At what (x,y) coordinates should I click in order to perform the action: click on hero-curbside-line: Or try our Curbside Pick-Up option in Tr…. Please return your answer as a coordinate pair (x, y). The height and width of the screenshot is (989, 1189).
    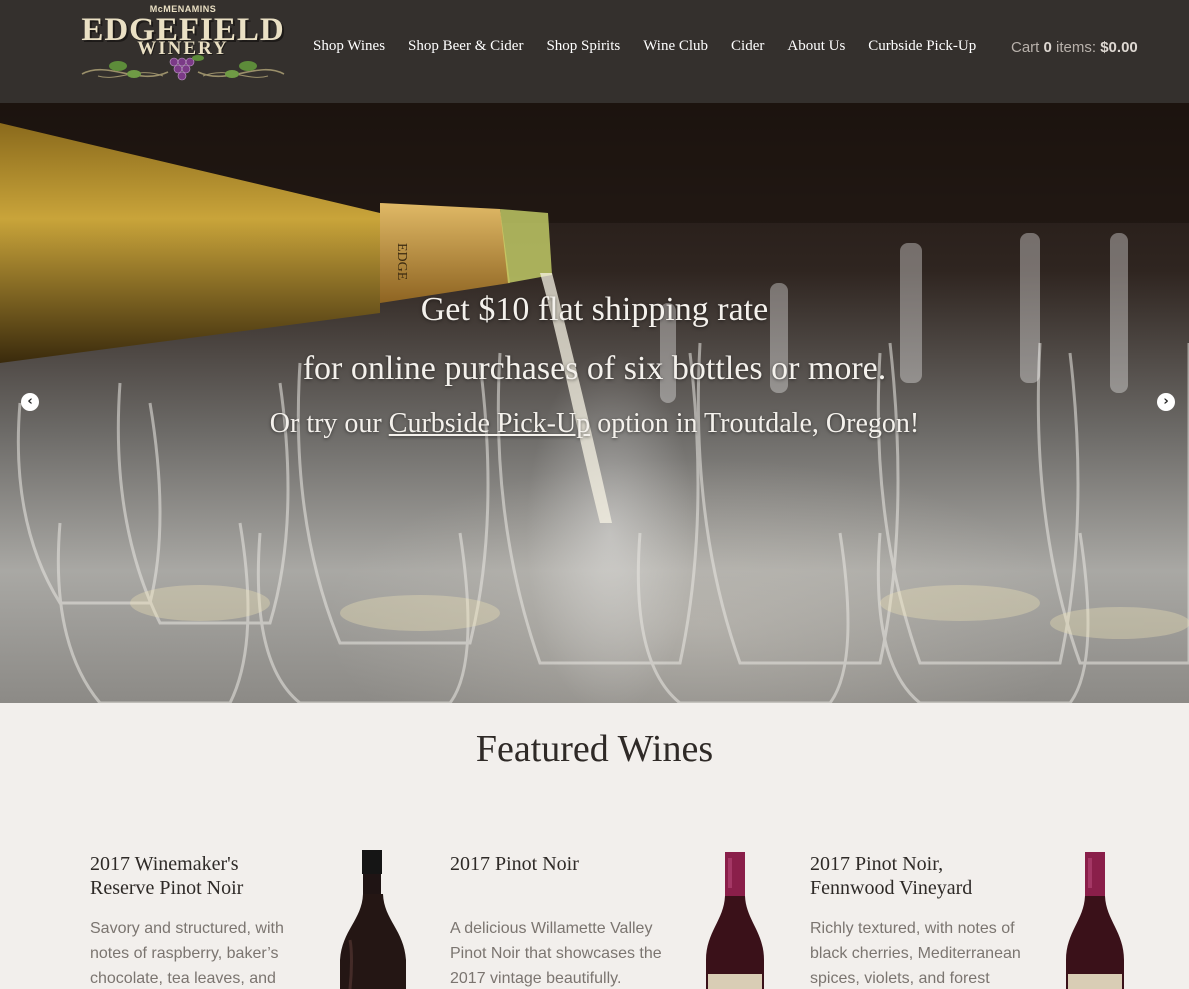
    Looking at the image, I should click on (594, 424).